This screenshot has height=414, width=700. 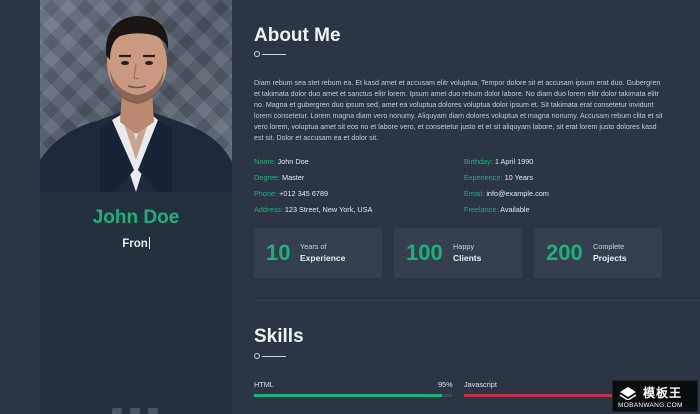 I want to click on stat-label-bottom: Clients, so click(x=467, y=258).